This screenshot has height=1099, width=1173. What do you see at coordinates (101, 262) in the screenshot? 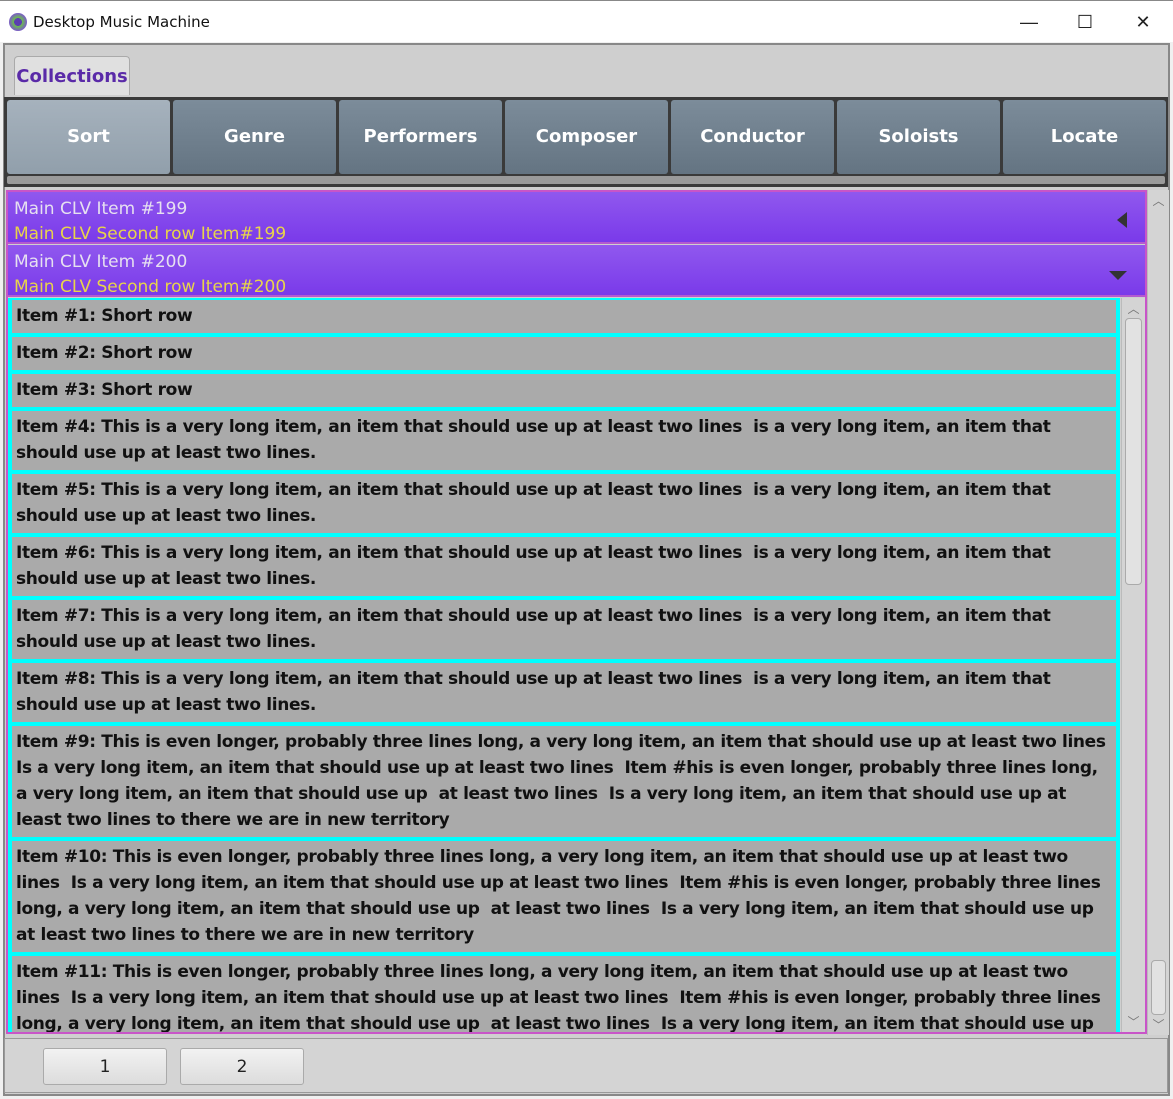
I see `group-title: Main CLV Item #200` at bounding box center [101, 262].